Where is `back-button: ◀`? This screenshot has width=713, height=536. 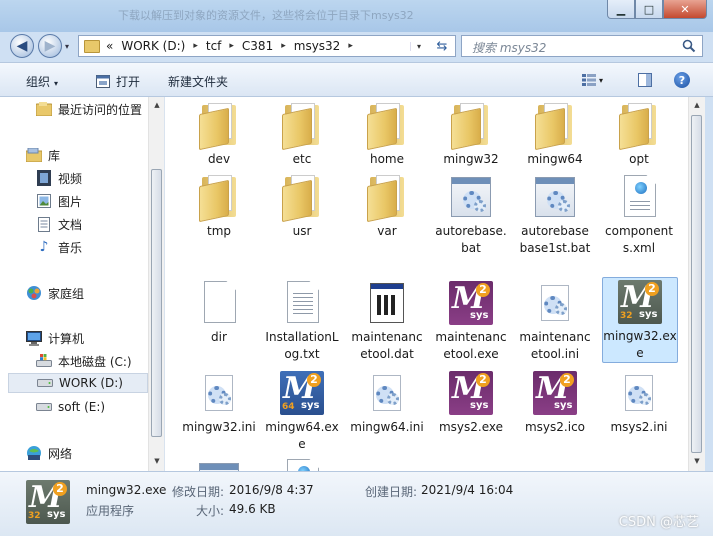 back-button: ◀ is located at coordinates (22, 46).